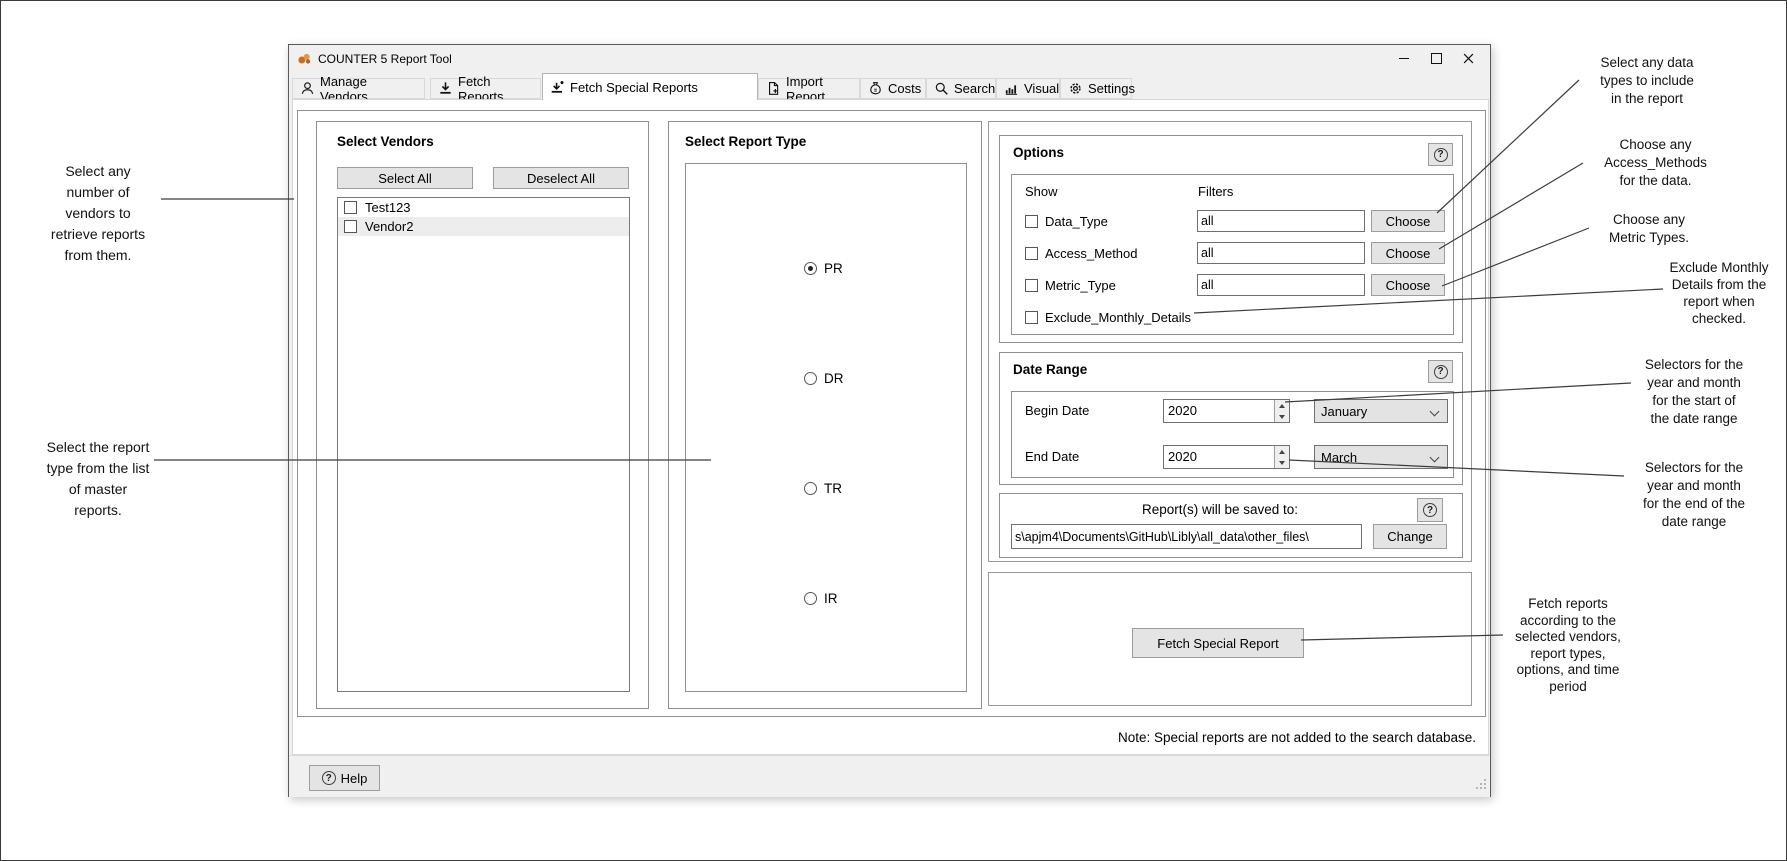 The image size is (1787, 861). Describe the element at coordinates (1381, 411) in the screenshot. I see `begin-month-dropdown: January` at that location.